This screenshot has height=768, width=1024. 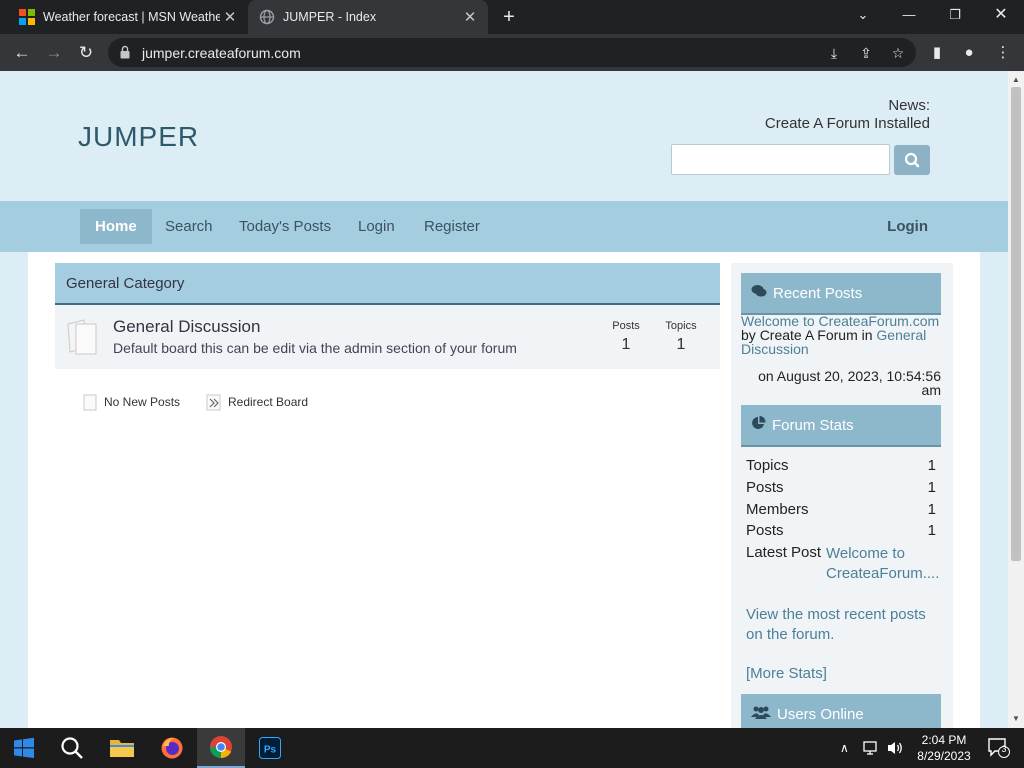 What do you see at coordinates (131, 17) in the screenshot?
I see `tab-title: Weather forecast | MSN Weather` at bounding box center [131, 17].